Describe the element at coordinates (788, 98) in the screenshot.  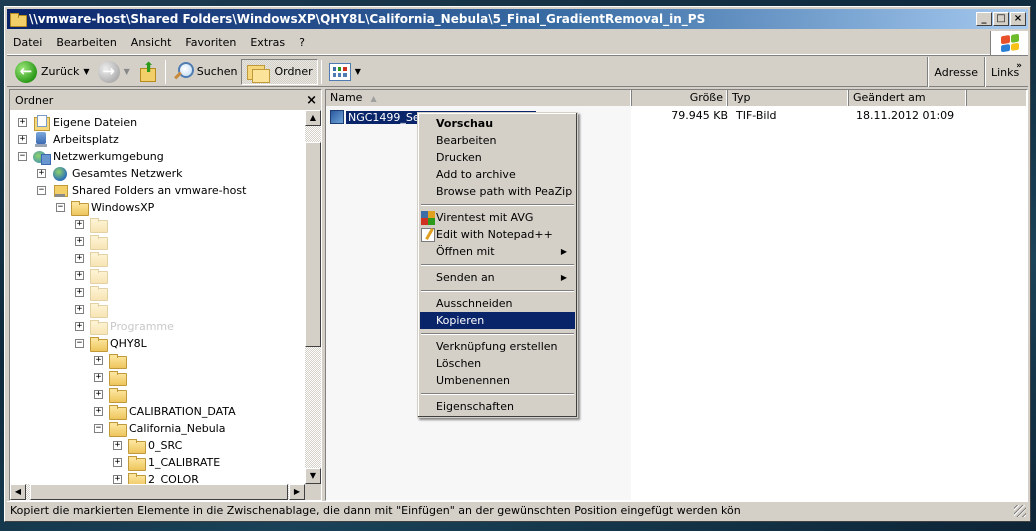
I see `column-type: Typ` at that location.